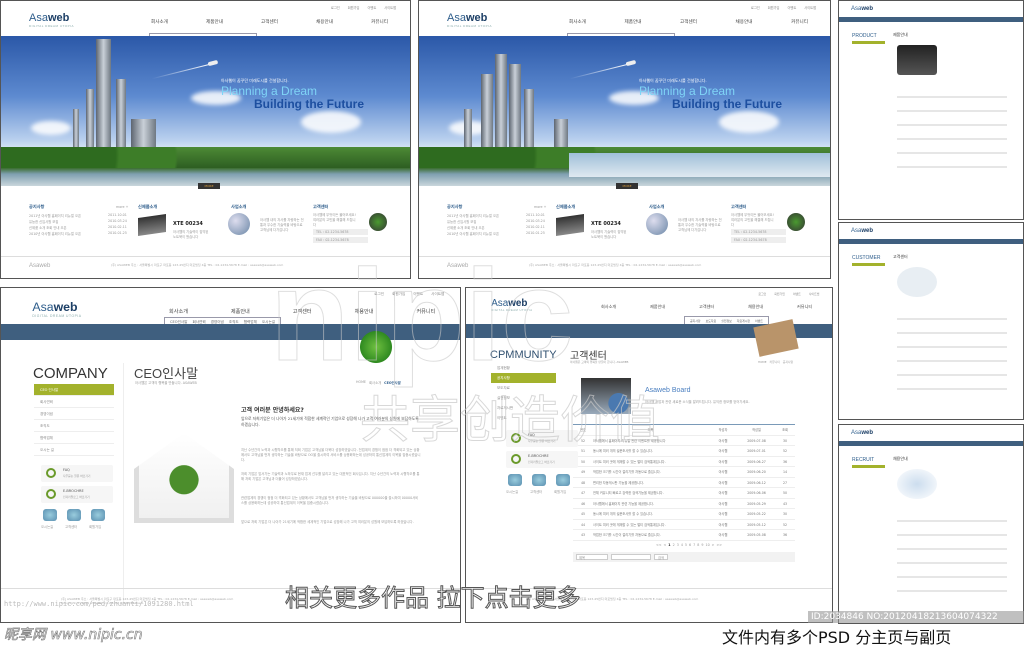  What do you see at coordinates (74, 414) in the screenshot?
I see `left-menu-item: 경영이념` at bounding box center [74, 414].